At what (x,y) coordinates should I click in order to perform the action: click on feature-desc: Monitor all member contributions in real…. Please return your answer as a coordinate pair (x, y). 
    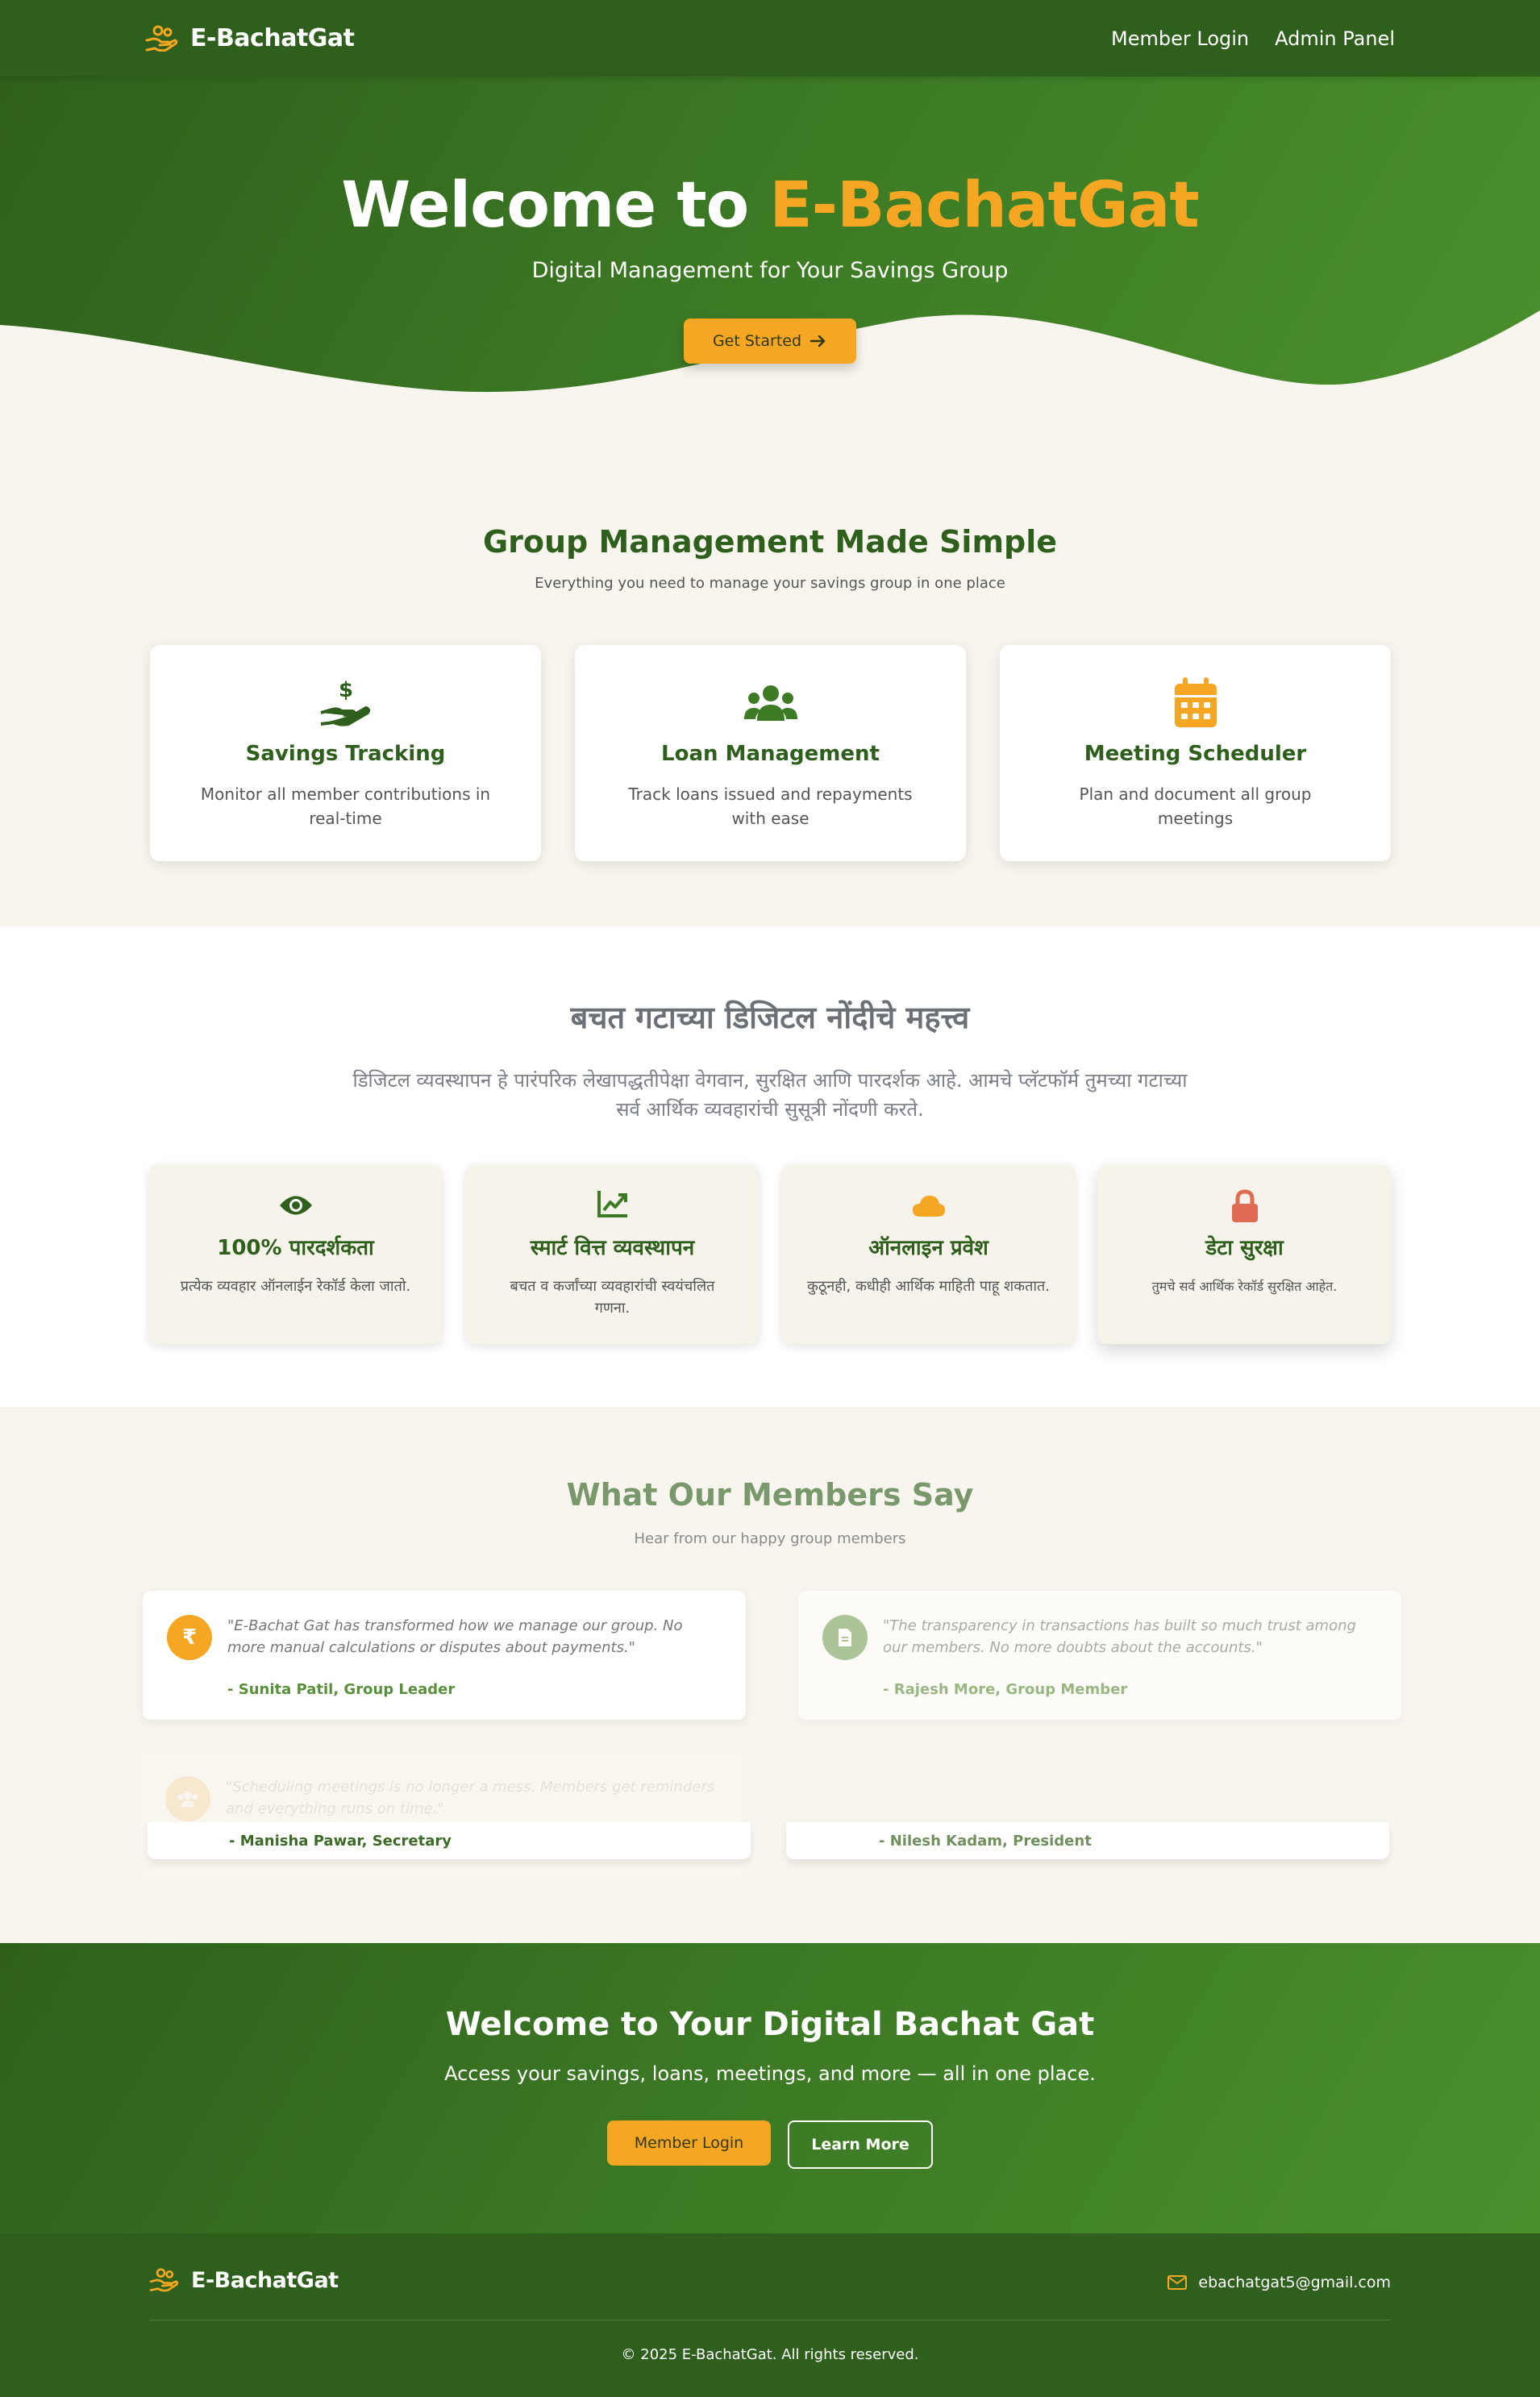
    Looking at the image, I should click on (345, 806).